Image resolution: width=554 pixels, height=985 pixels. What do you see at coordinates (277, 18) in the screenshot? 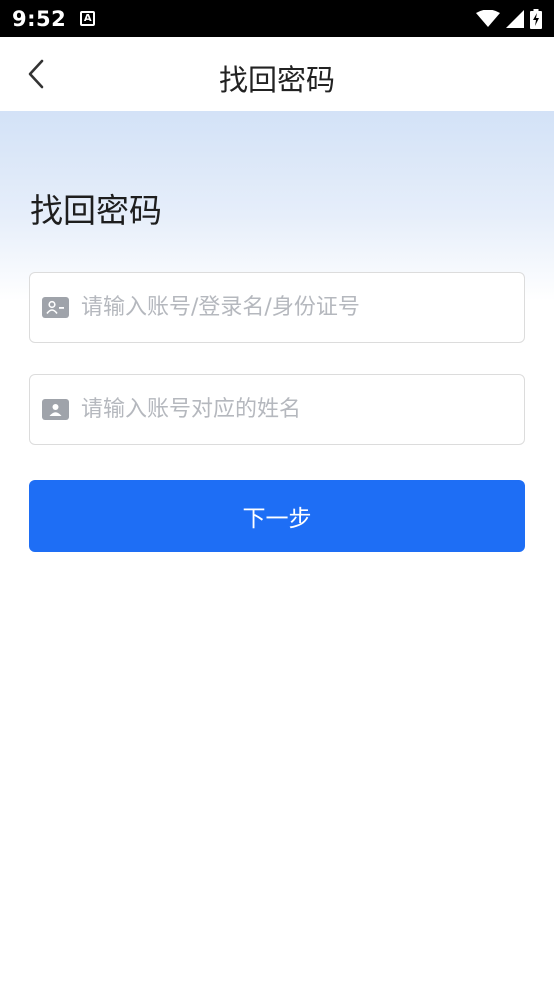
I see `status-bar: 9:52 A` at bounding box center [277, 18].